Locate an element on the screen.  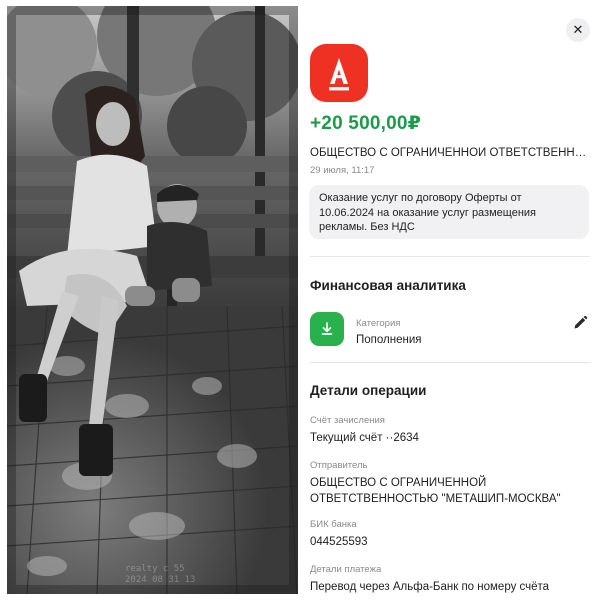
account-label: Счёт зачисления is located at coordinates (347, 420).